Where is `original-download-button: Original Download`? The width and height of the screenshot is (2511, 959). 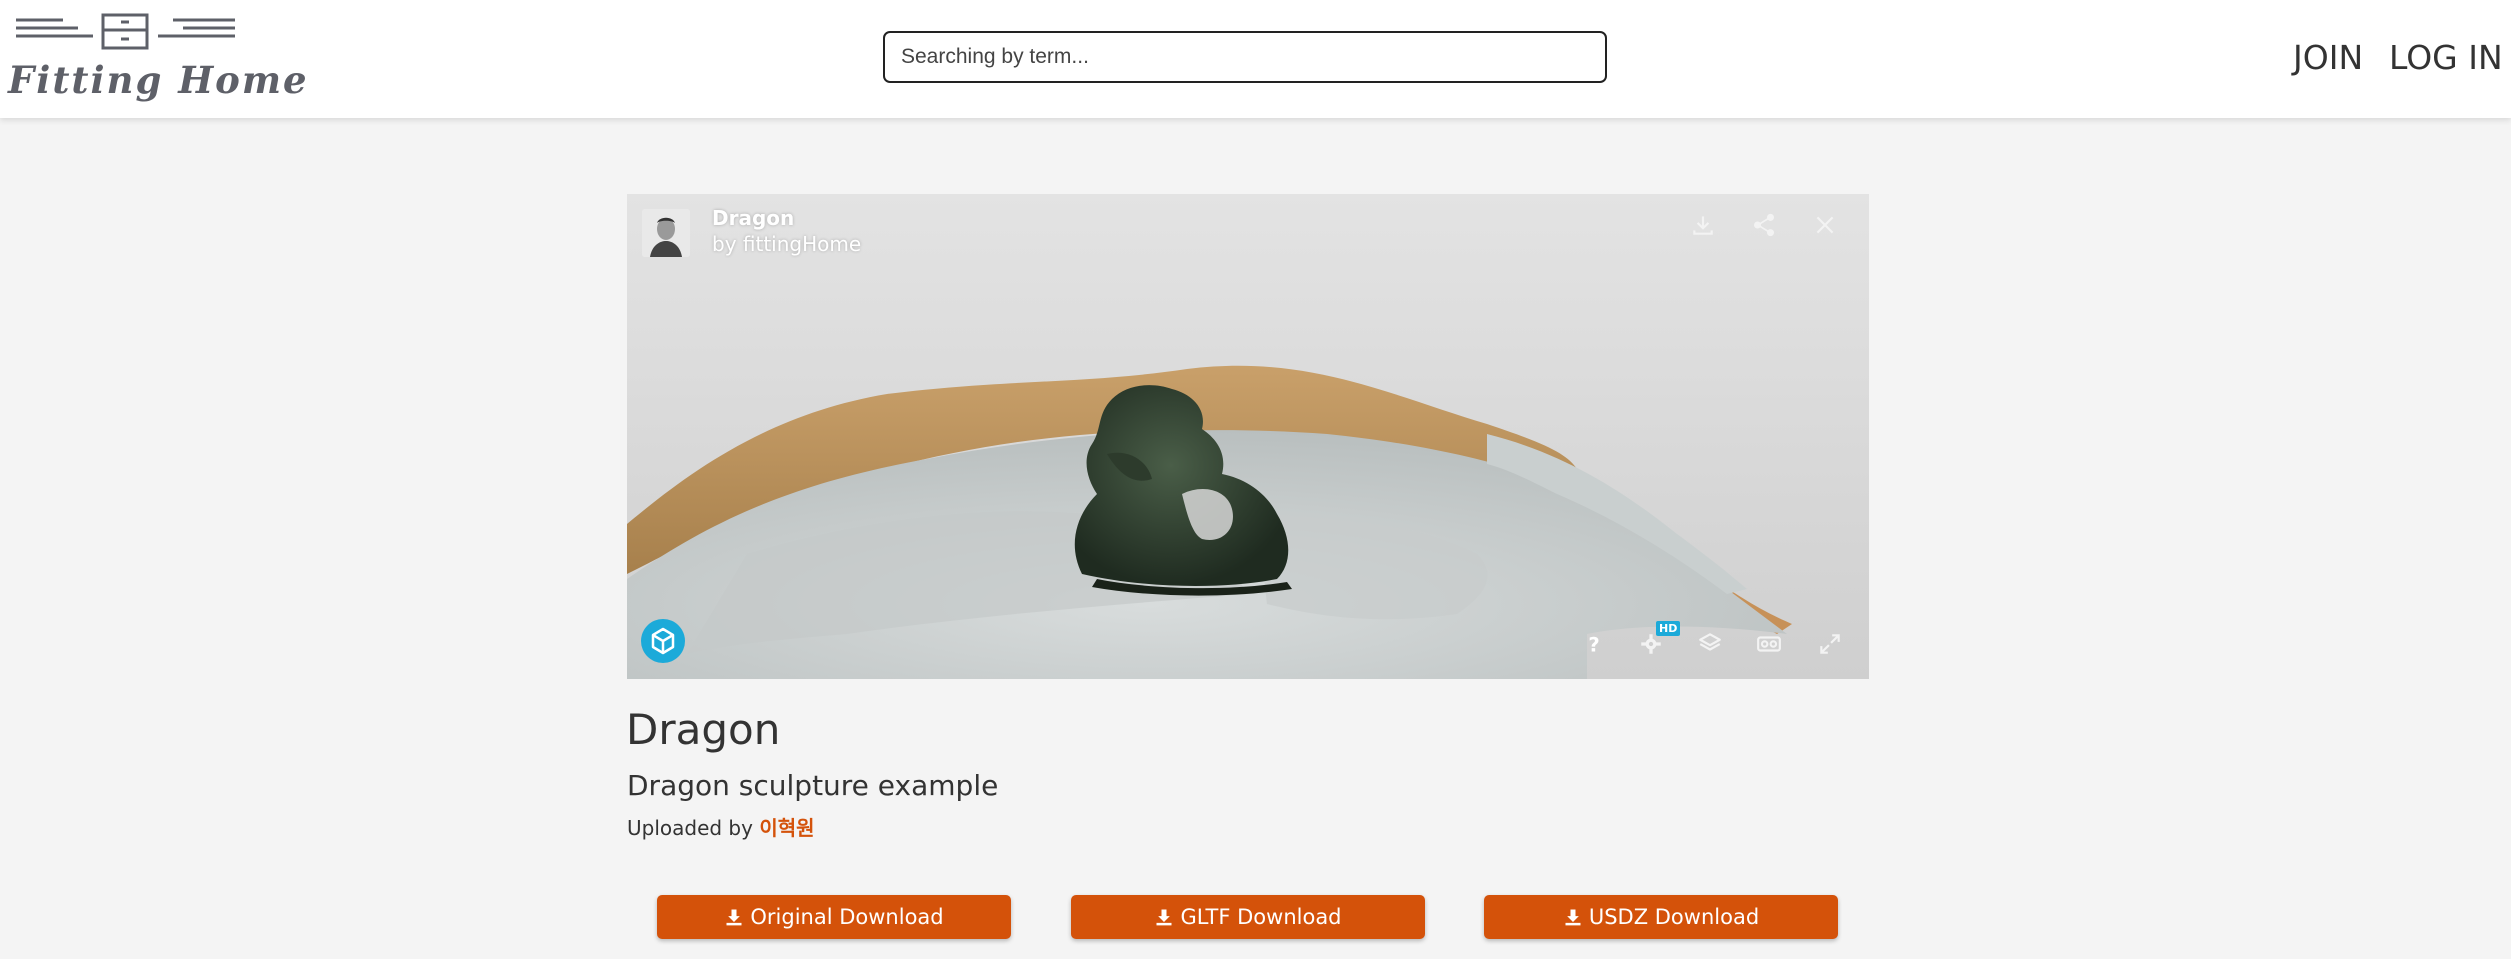 original-download-button: Original Download is located at coordinates (834, 917).